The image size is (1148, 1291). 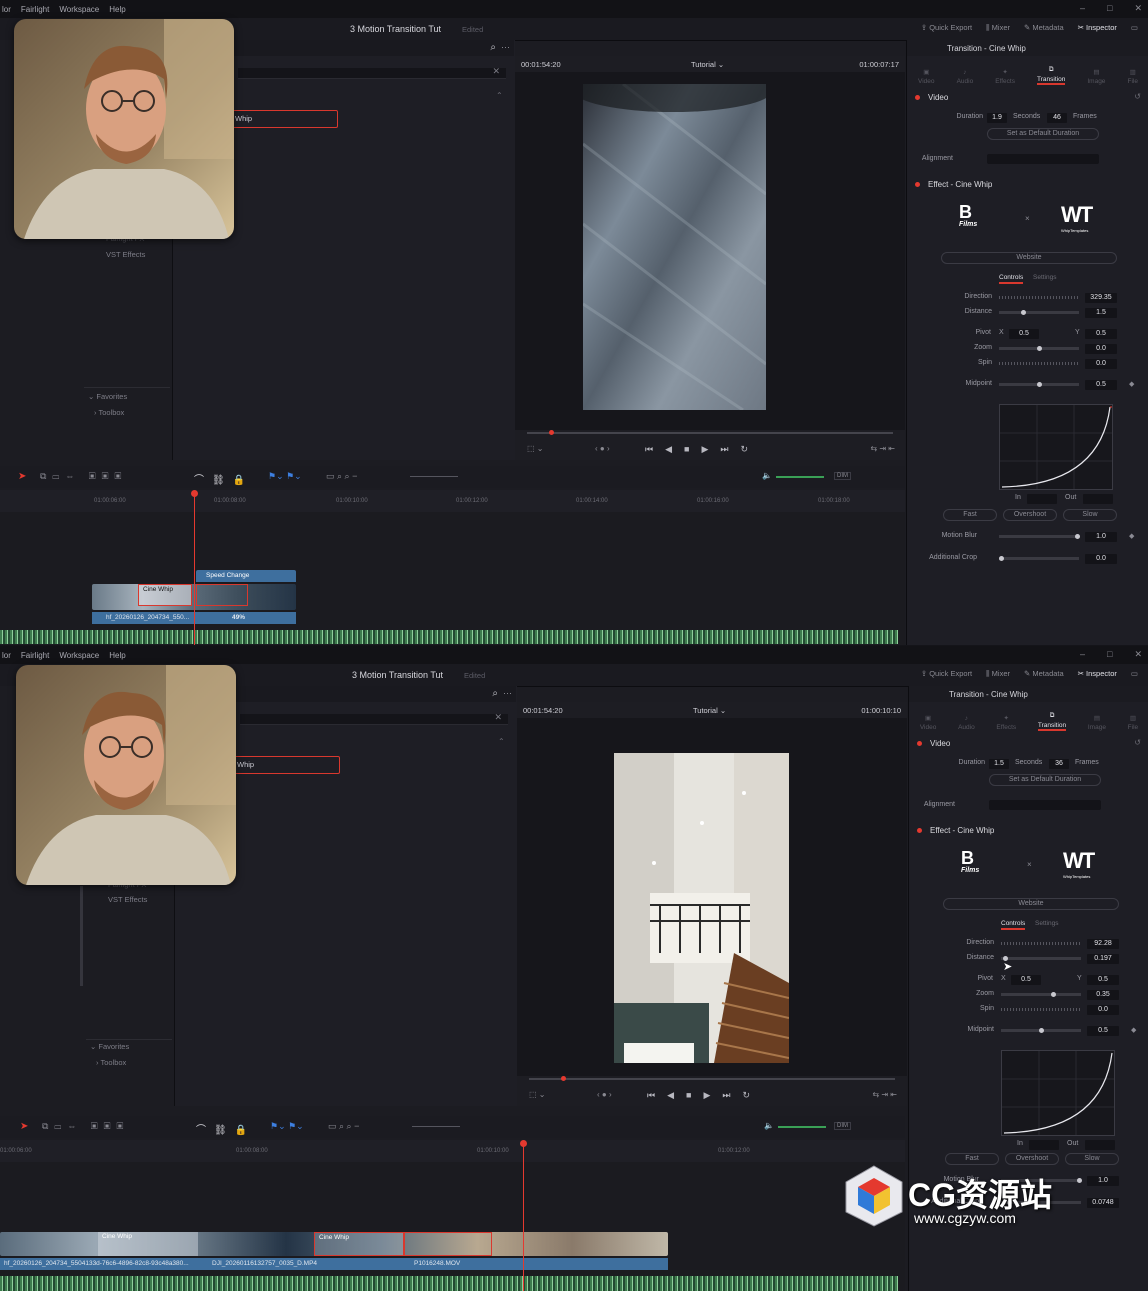 I want to click on menu-item-fairlight: Fairlight, so click(x=35, y=655).